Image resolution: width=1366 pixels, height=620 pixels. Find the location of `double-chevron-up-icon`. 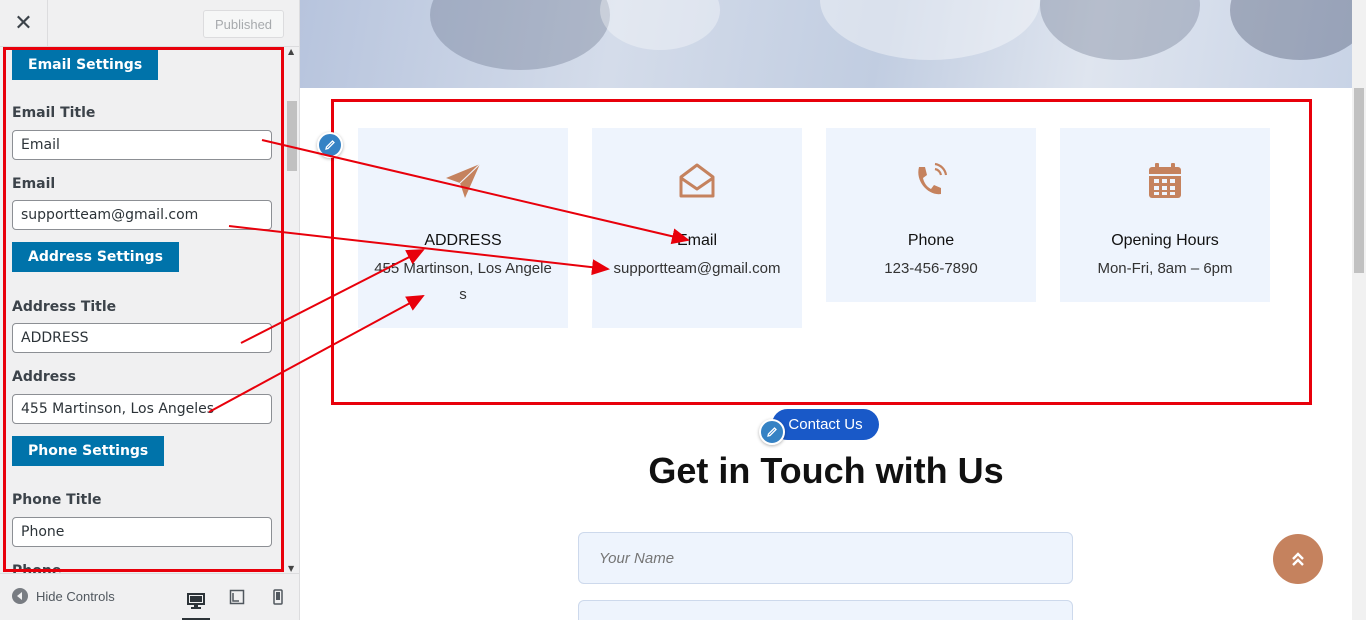

double-chevron-up-icon is located at coordinates (1298, 559).